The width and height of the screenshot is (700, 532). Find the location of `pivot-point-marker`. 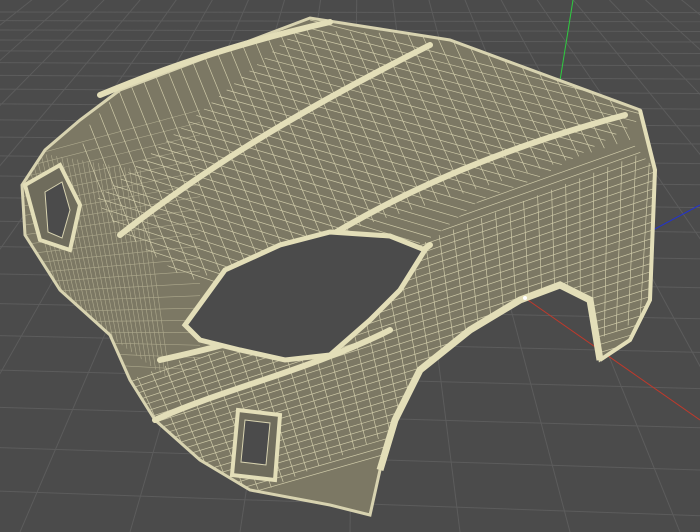

pivot-point-marker is located at coordinates (525, 298).